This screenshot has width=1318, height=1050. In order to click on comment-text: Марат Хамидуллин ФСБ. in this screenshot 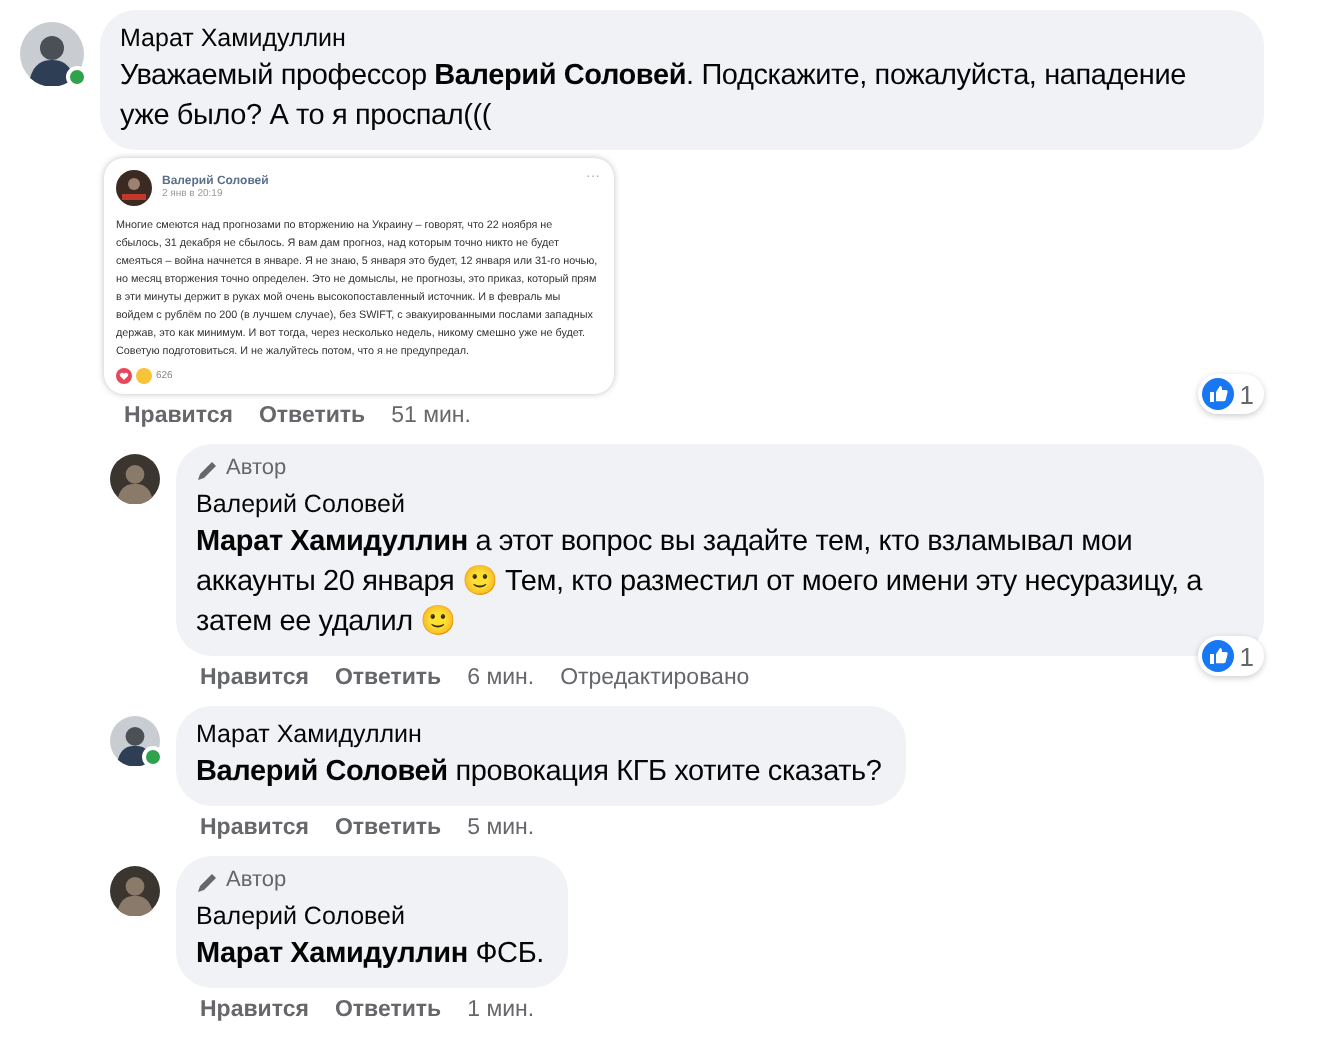, I will do `click(370, 955)`.